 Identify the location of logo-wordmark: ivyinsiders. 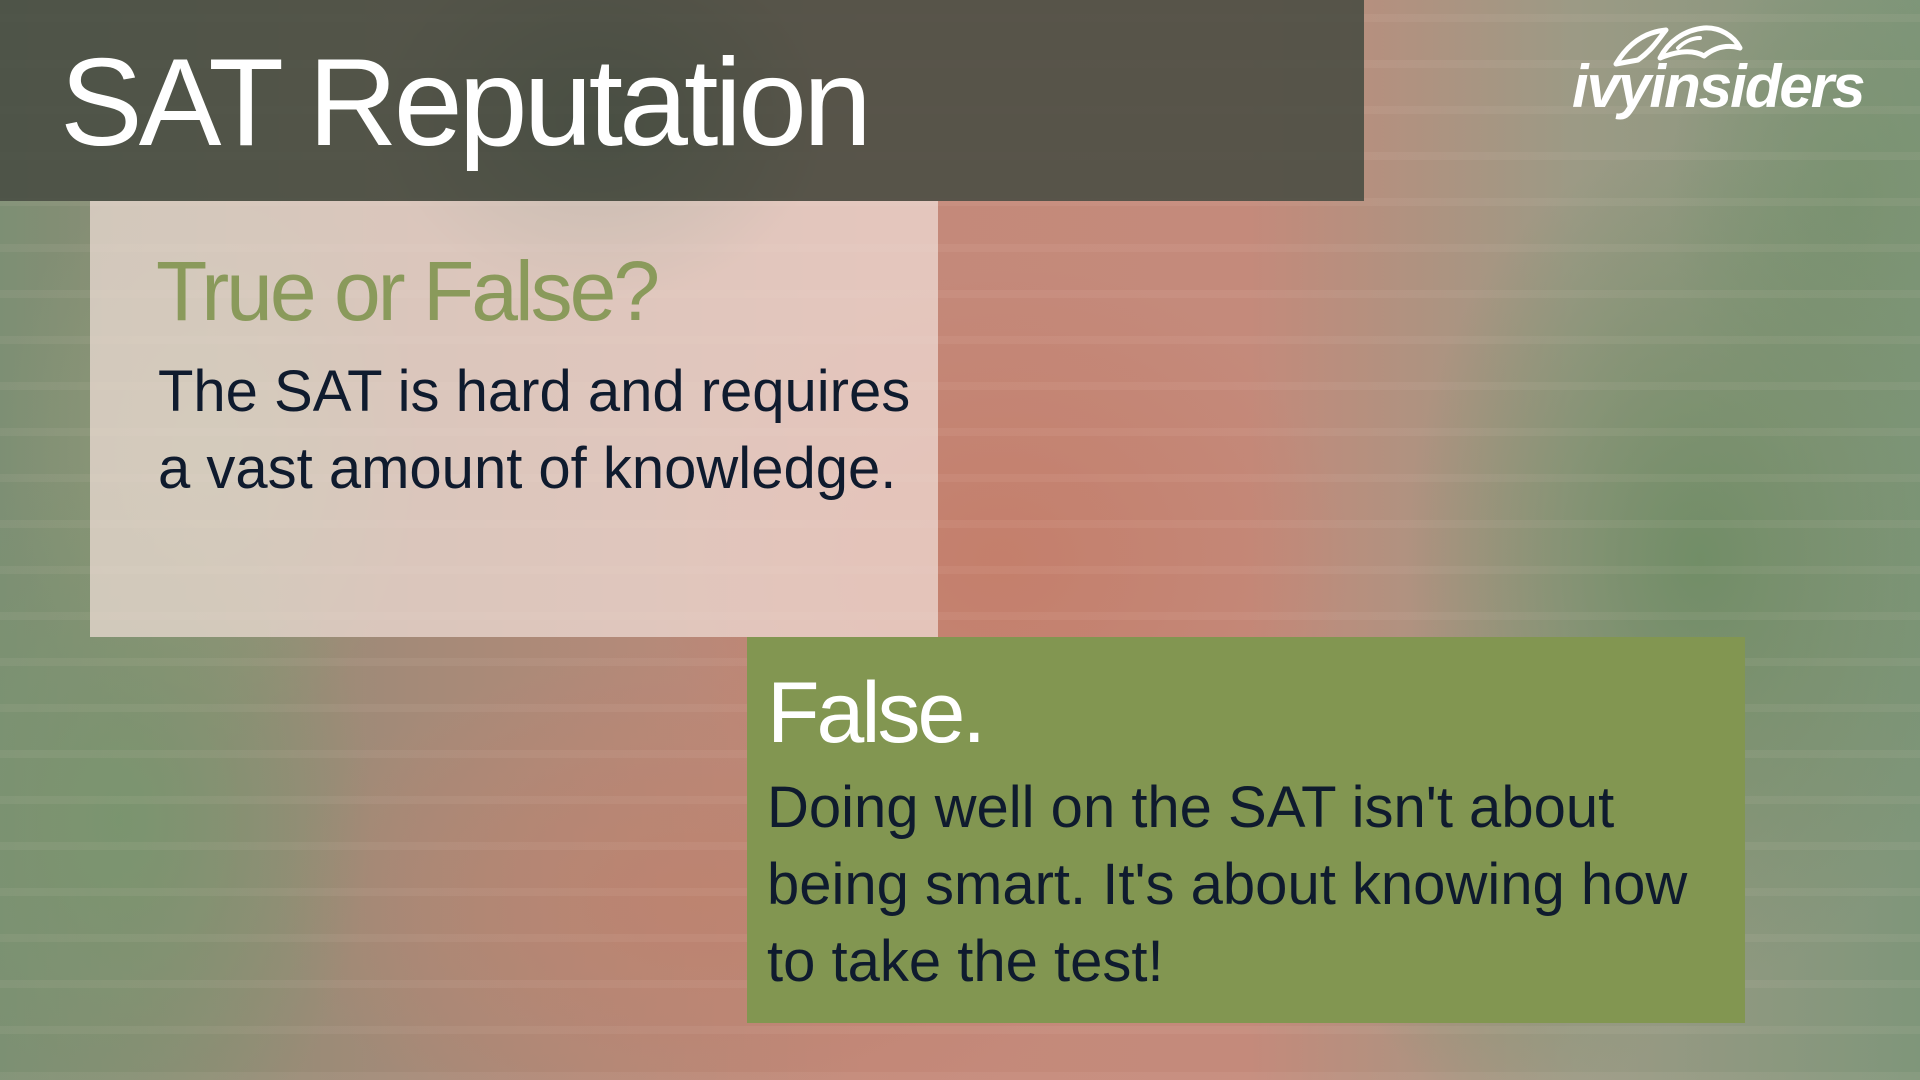
(1719, 86).